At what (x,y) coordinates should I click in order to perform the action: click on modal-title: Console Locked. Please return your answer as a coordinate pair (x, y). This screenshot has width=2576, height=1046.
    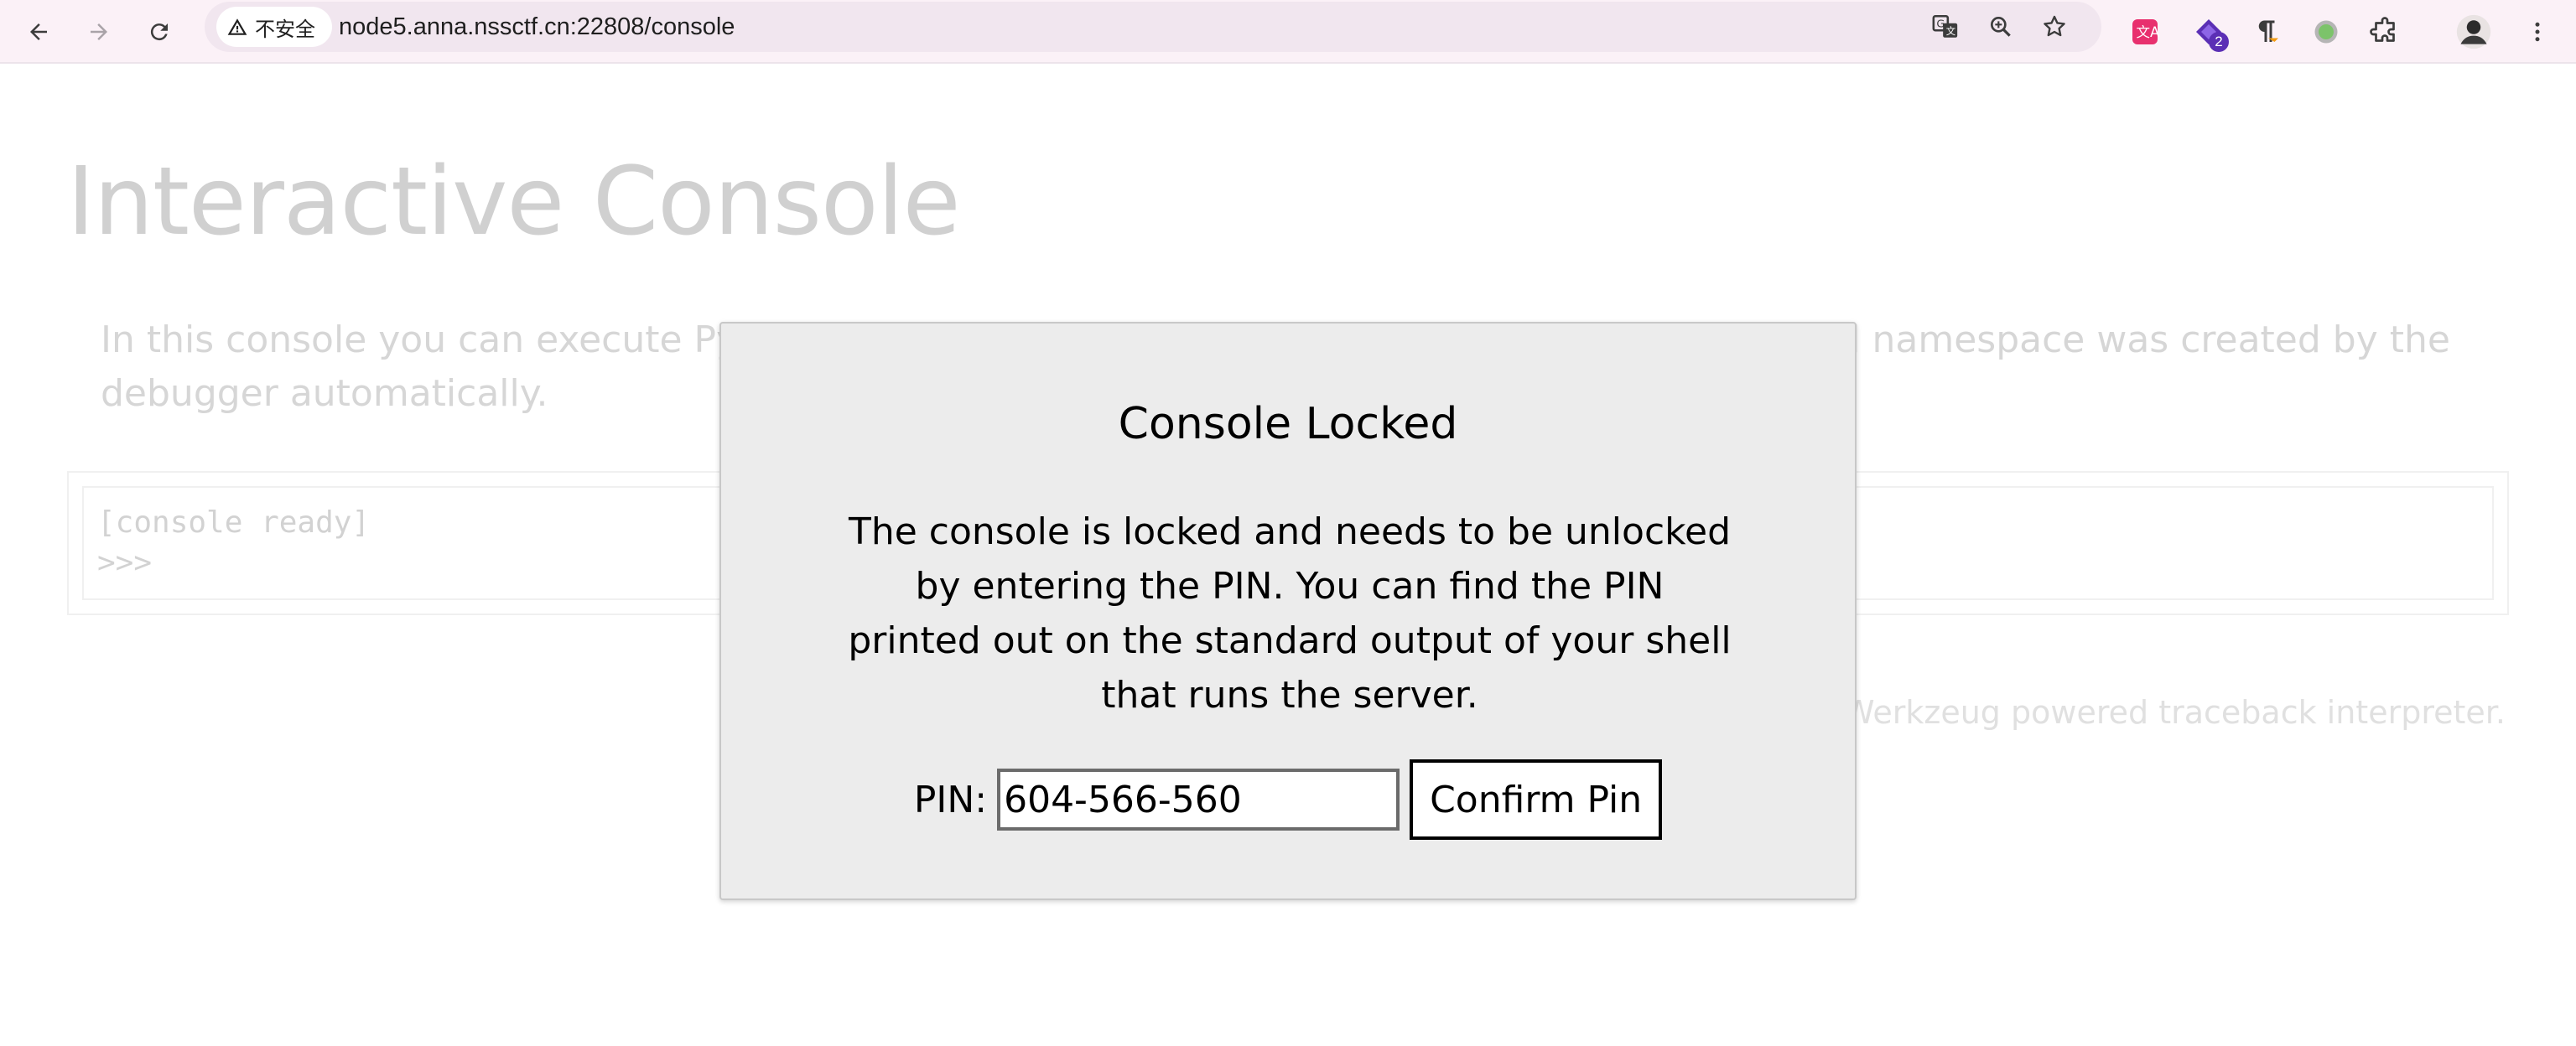
    Looking at the image, I should click on (1288, 424).